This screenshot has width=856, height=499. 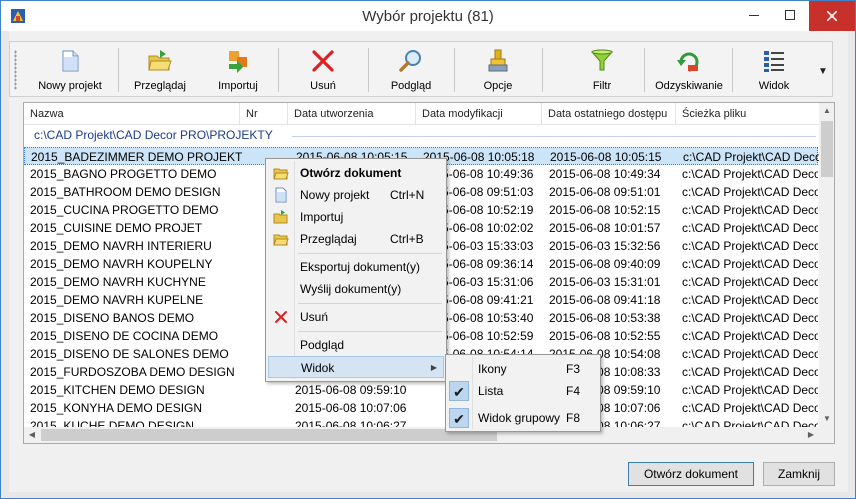 What do you see at coordinates (356, 267) in the screenshot?
I see `menu-item-export: Eksportuj dokument(y)` at bounding box center [356, 267].